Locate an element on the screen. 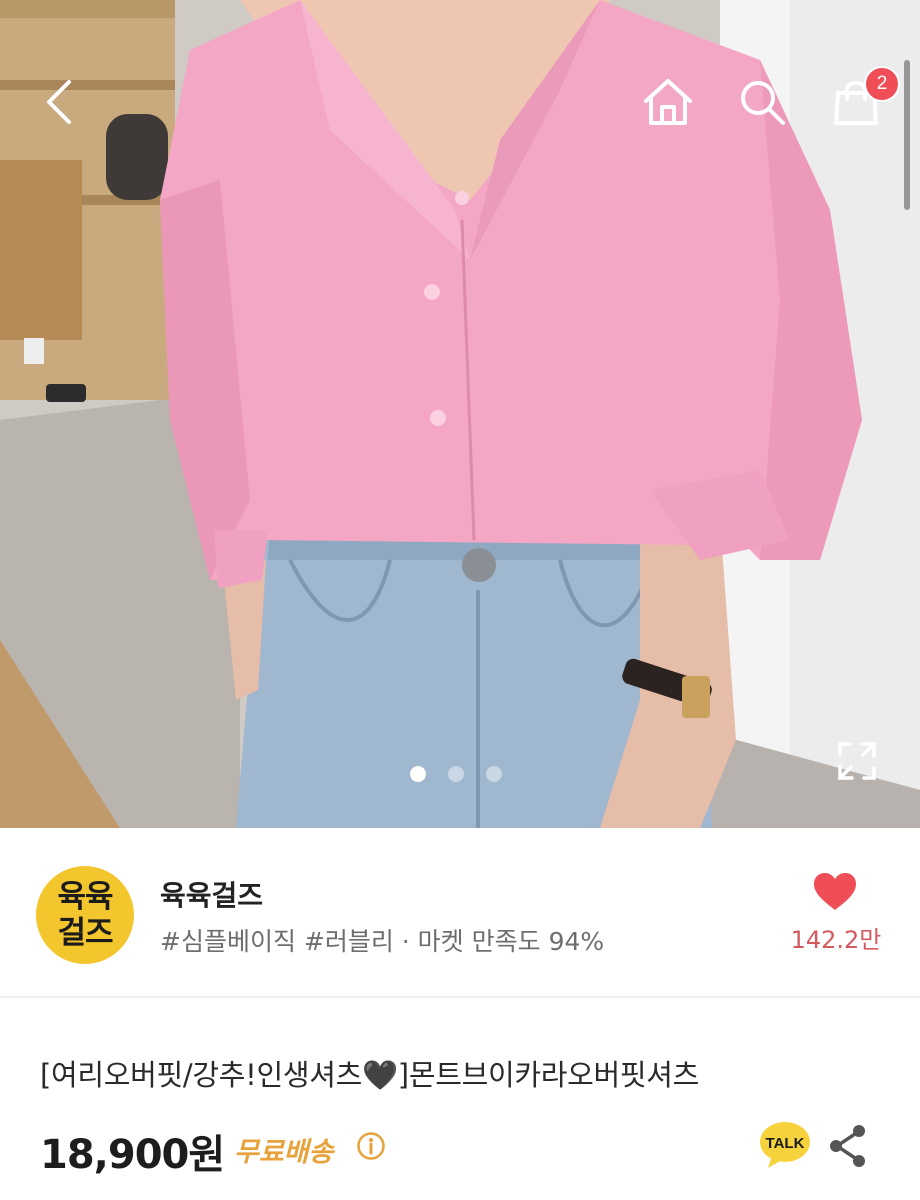 The height and width of the screenshot is (1200, 920). seller-logo: 육육 걸즈 is located at coordinates (85, 915).